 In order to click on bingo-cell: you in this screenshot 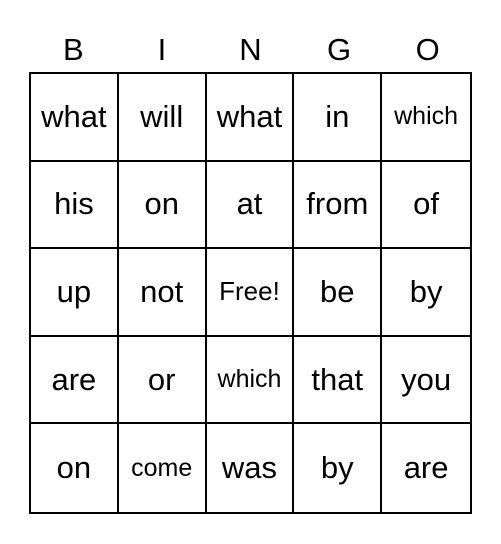, I will do `click(426, 381)`.